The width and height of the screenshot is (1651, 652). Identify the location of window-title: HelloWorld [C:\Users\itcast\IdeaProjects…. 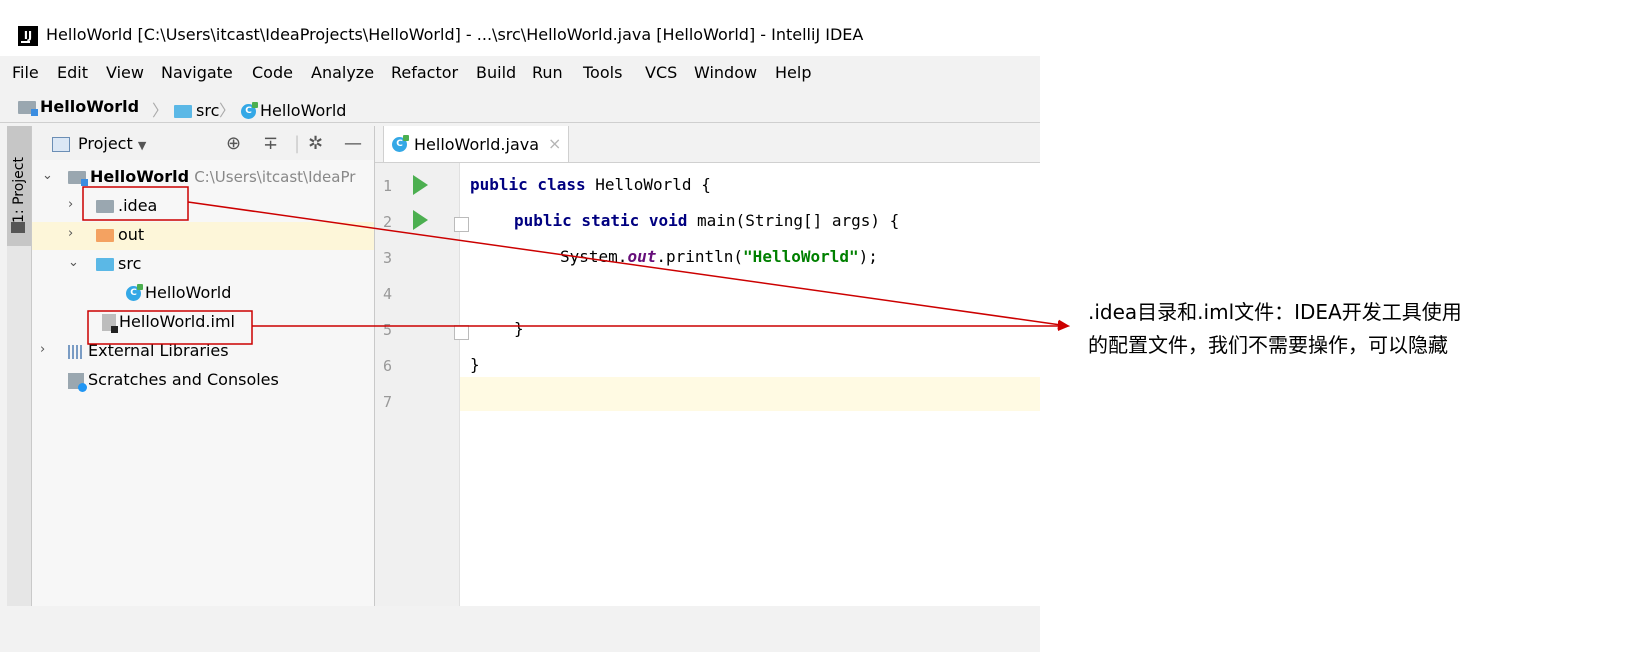
(455, 34).